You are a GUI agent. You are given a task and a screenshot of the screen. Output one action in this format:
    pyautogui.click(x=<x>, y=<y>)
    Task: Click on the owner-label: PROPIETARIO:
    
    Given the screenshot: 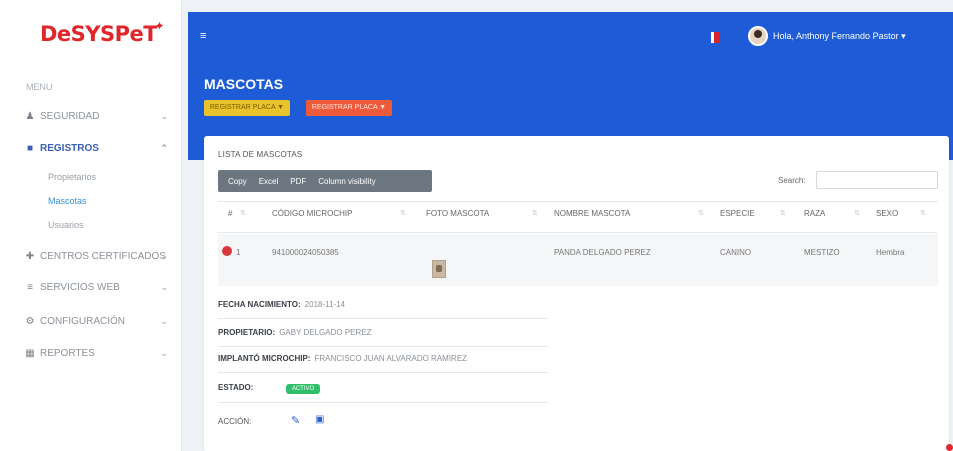 What is the action you would take?
    pyautogui.click(x=247, y=332)
    